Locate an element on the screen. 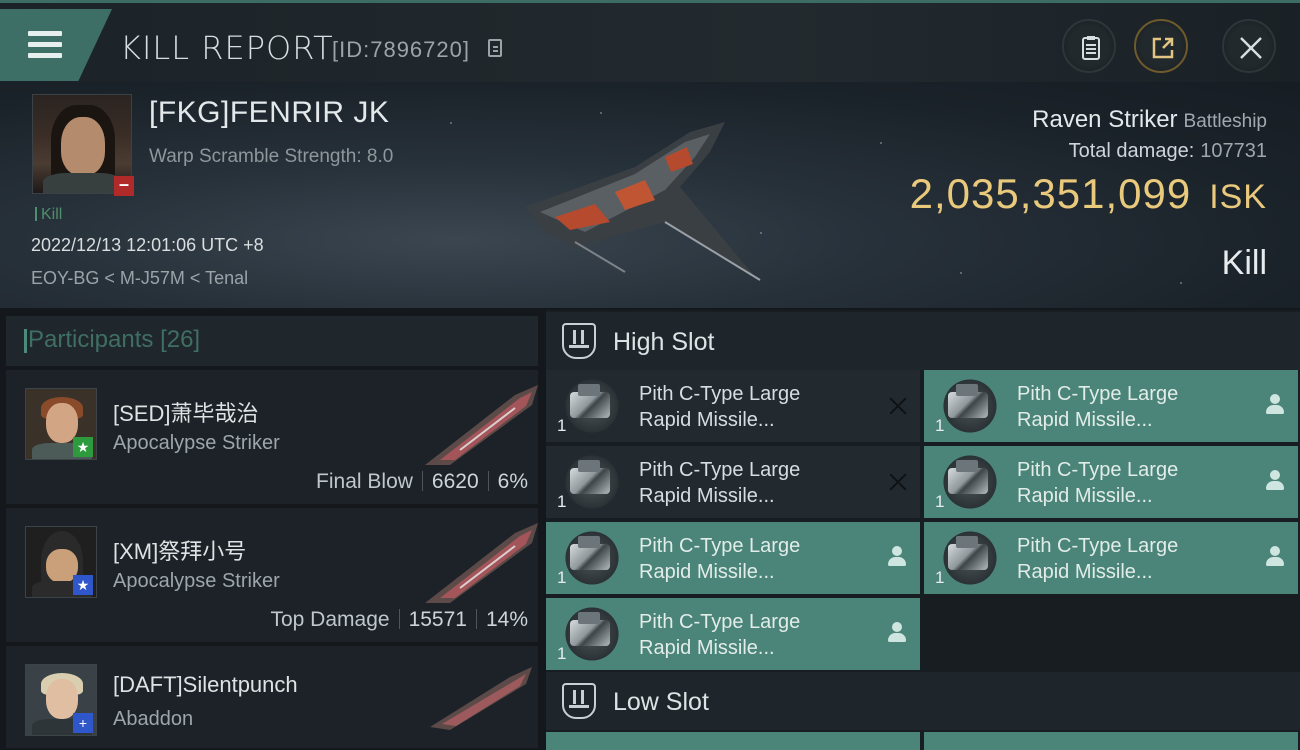 The image size is (1300, 750). share-button is located at coordinates (1161, 46).